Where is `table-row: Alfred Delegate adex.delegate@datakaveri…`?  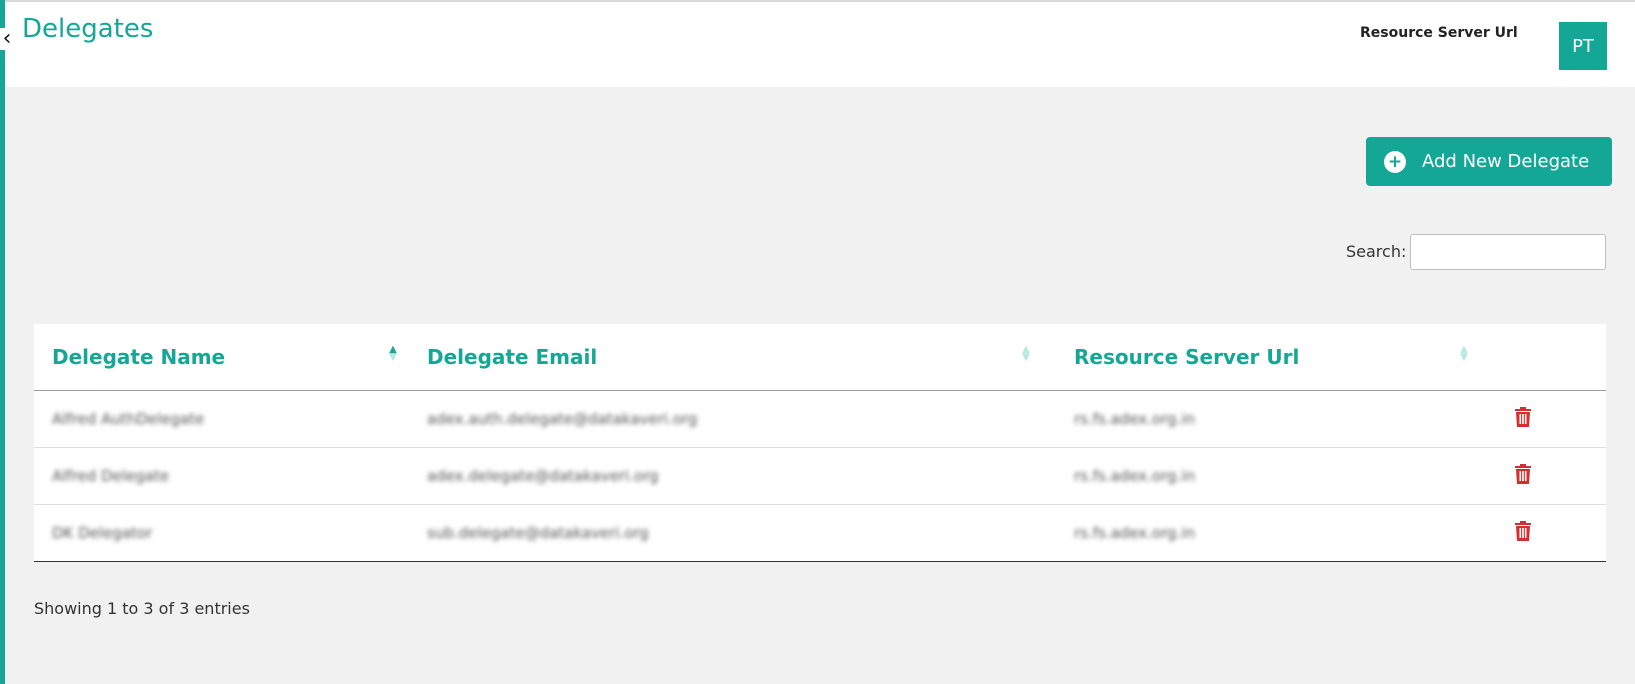 table-row: Alfred Delegate adex.delegate@datakaveri… is located at coordinates (820, 476).